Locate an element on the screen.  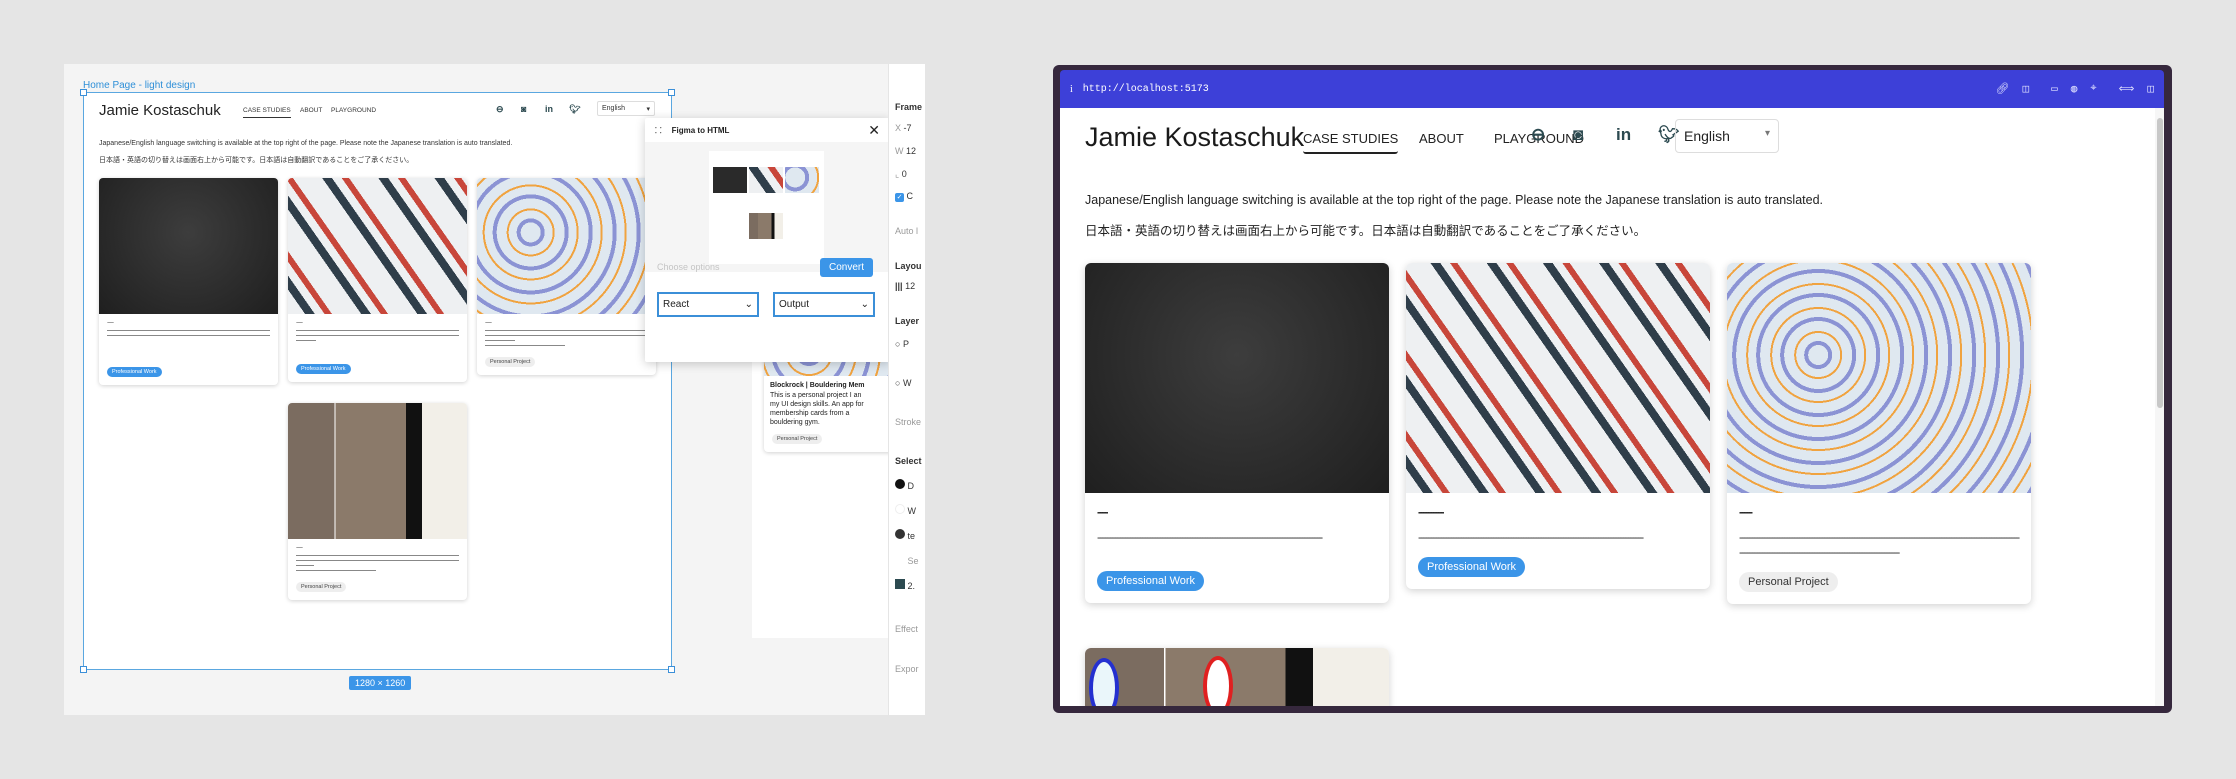
color-swatch: D is located at coordinates (904, 485).